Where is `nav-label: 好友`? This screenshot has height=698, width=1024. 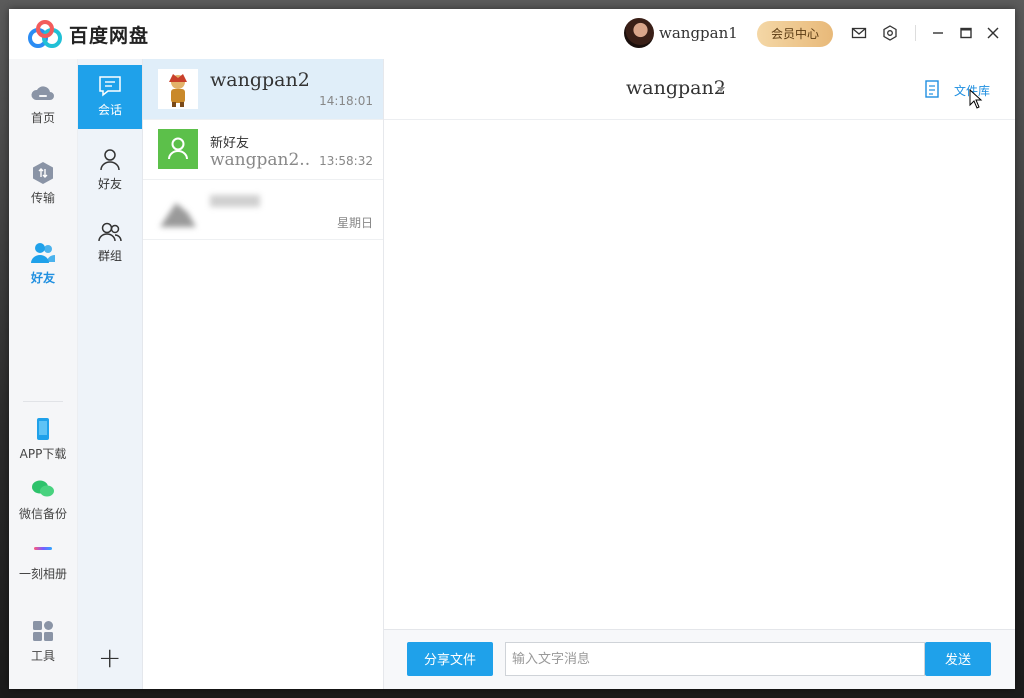 nav-label: 好友 is located at coordinates (42, 278).